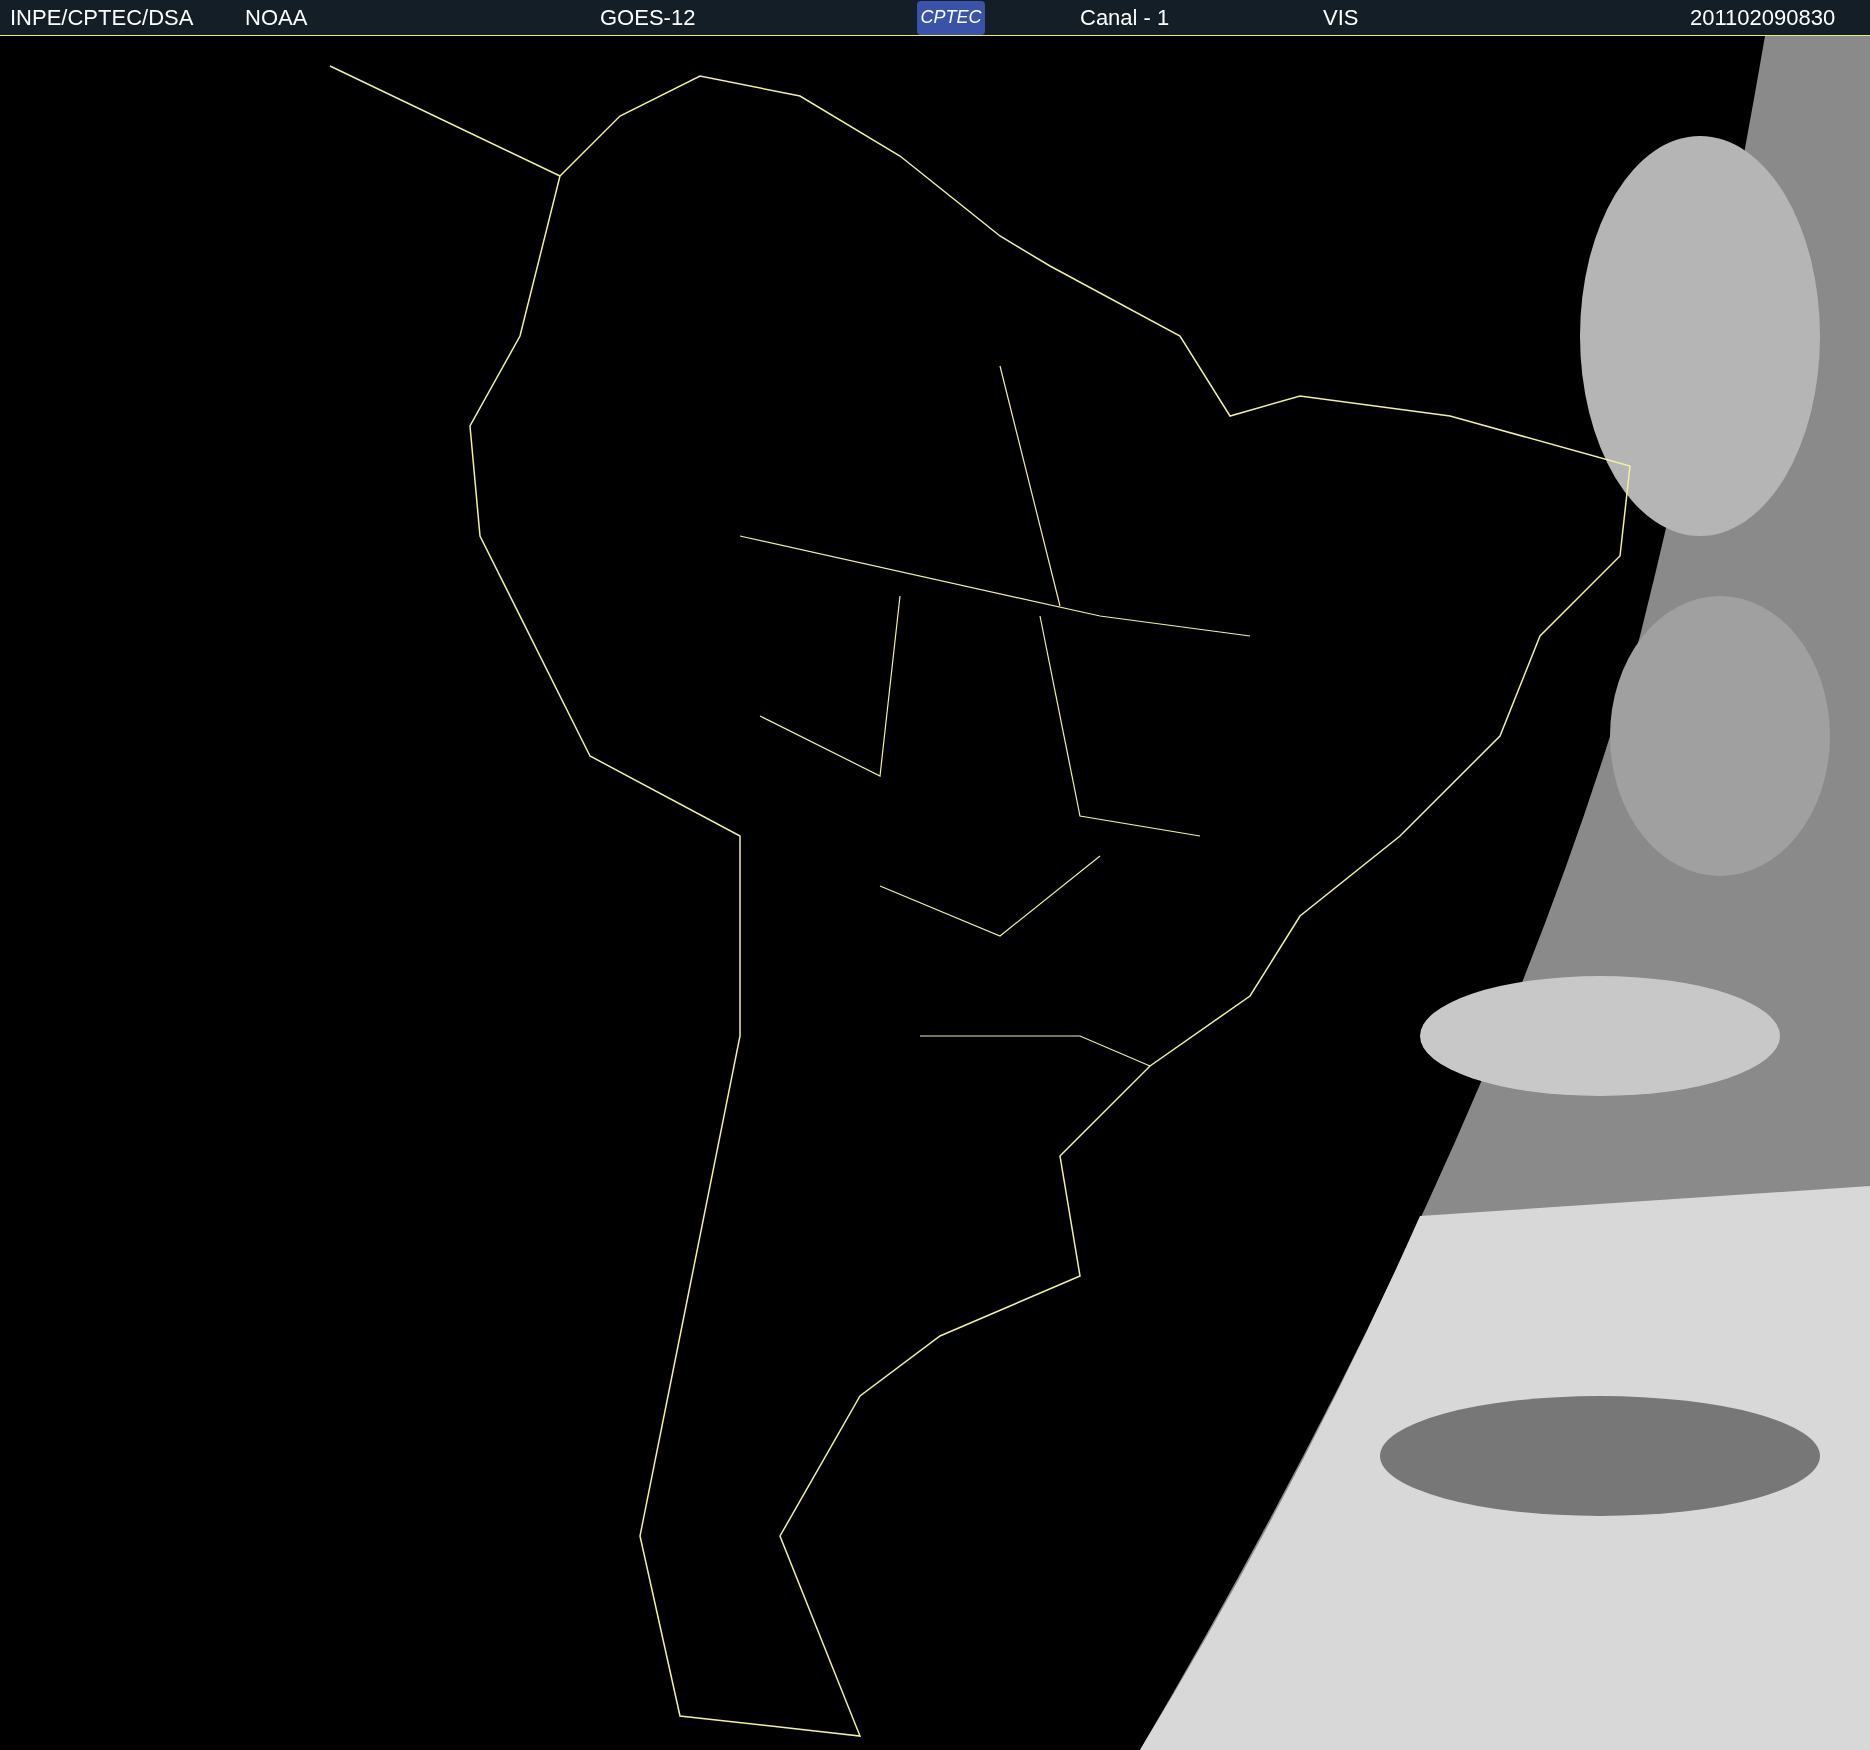  Describe the element at coordinates (648, 18) in the screenshot. I see `satellite-label: GOES-12` at that location.